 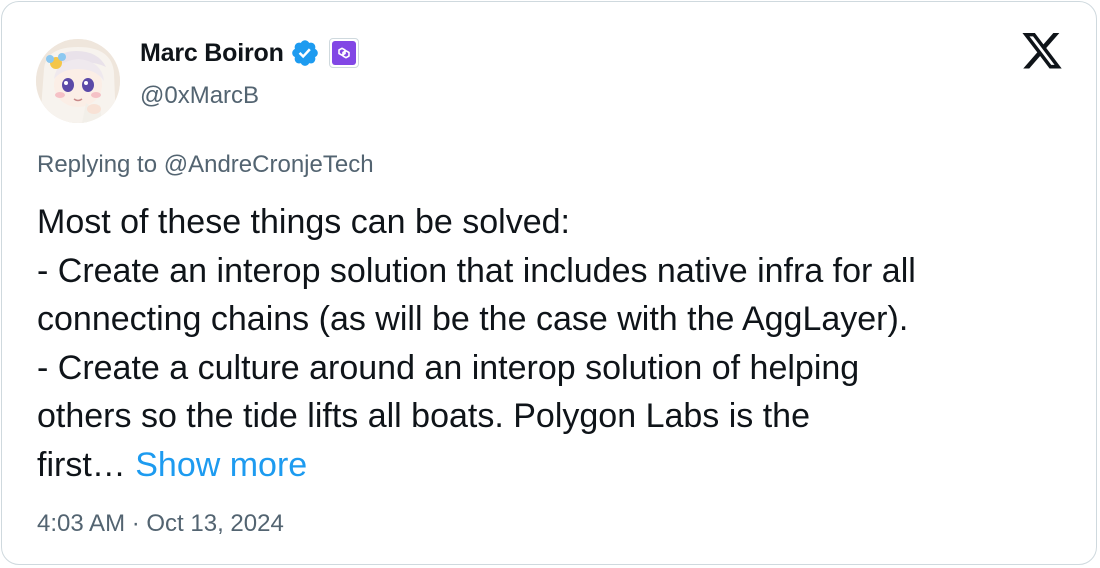 I want to click on polygon-affiliate-icon, so click(x=343, y=53).